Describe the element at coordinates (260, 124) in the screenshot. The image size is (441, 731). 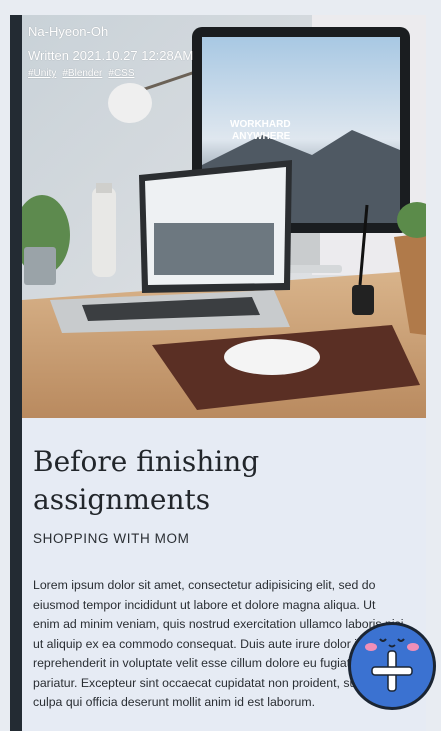
I see `screen-text-1: WORKHARD` at that location.